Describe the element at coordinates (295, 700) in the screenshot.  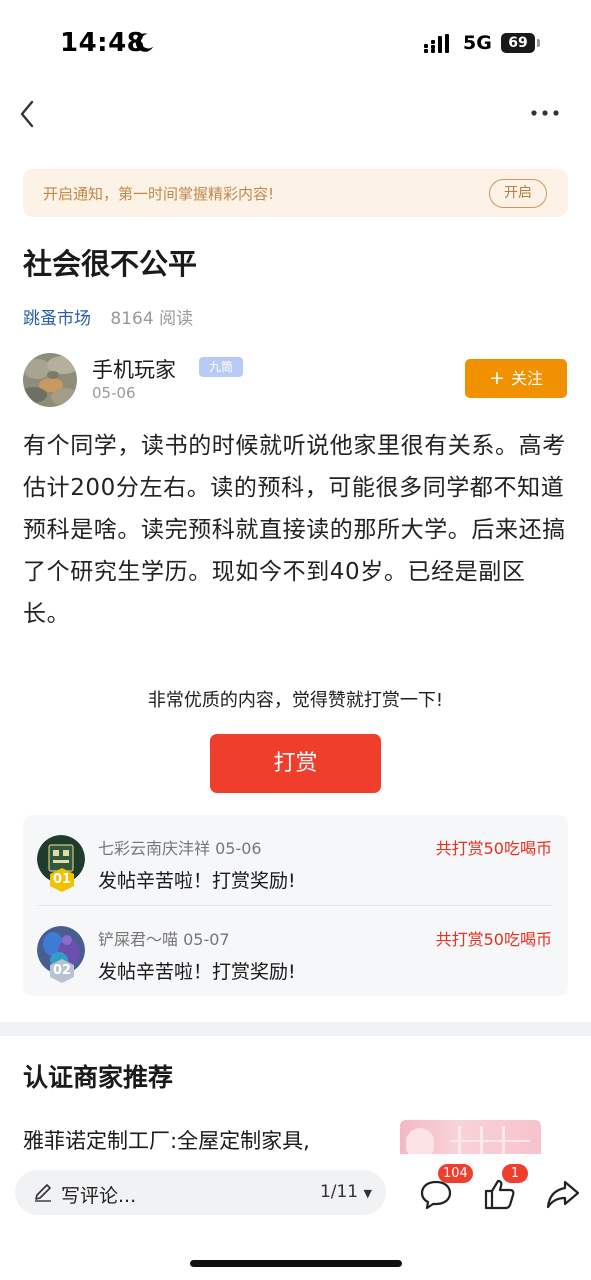
I see `reward-prompt: 非常优质的内容，觉得赞就打赏一下!` at that location.